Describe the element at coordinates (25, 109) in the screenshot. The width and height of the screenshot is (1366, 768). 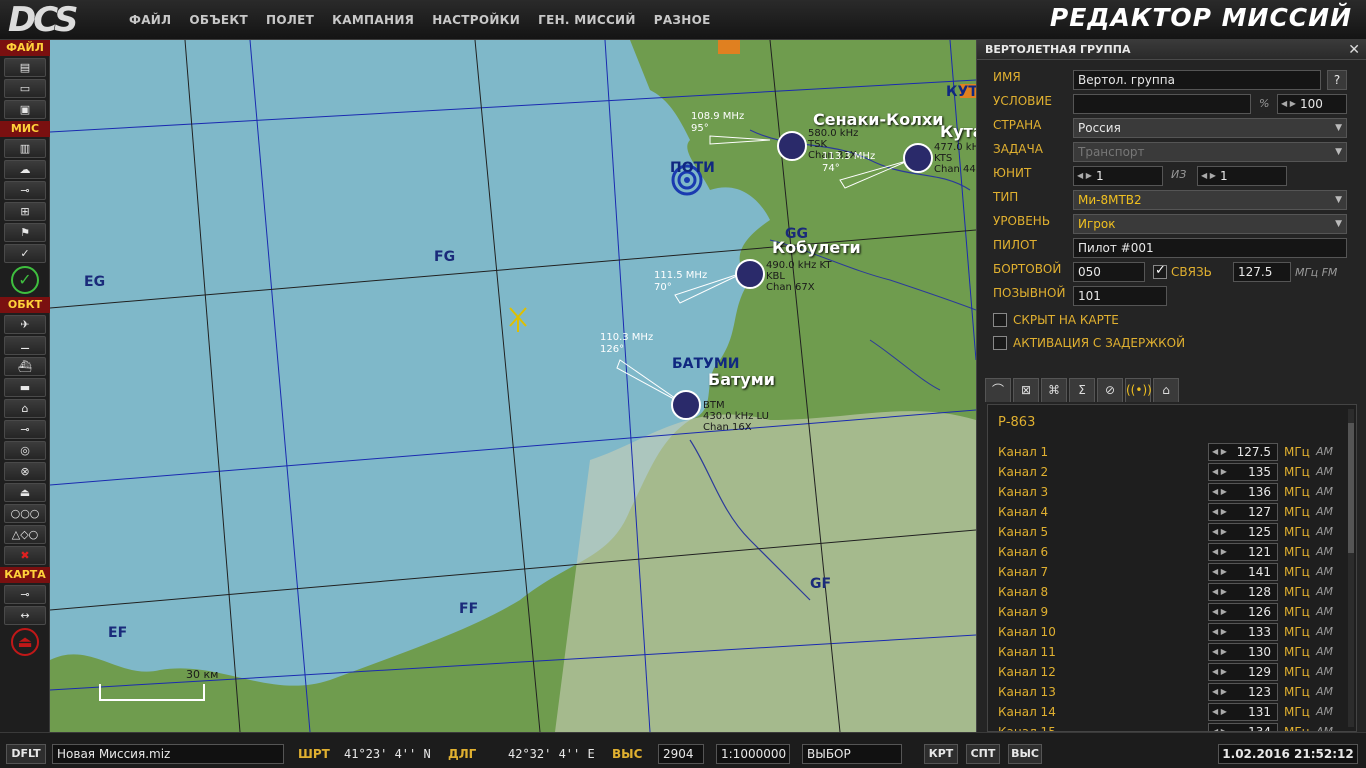
I see `save-file-icon: ▣` at that location.